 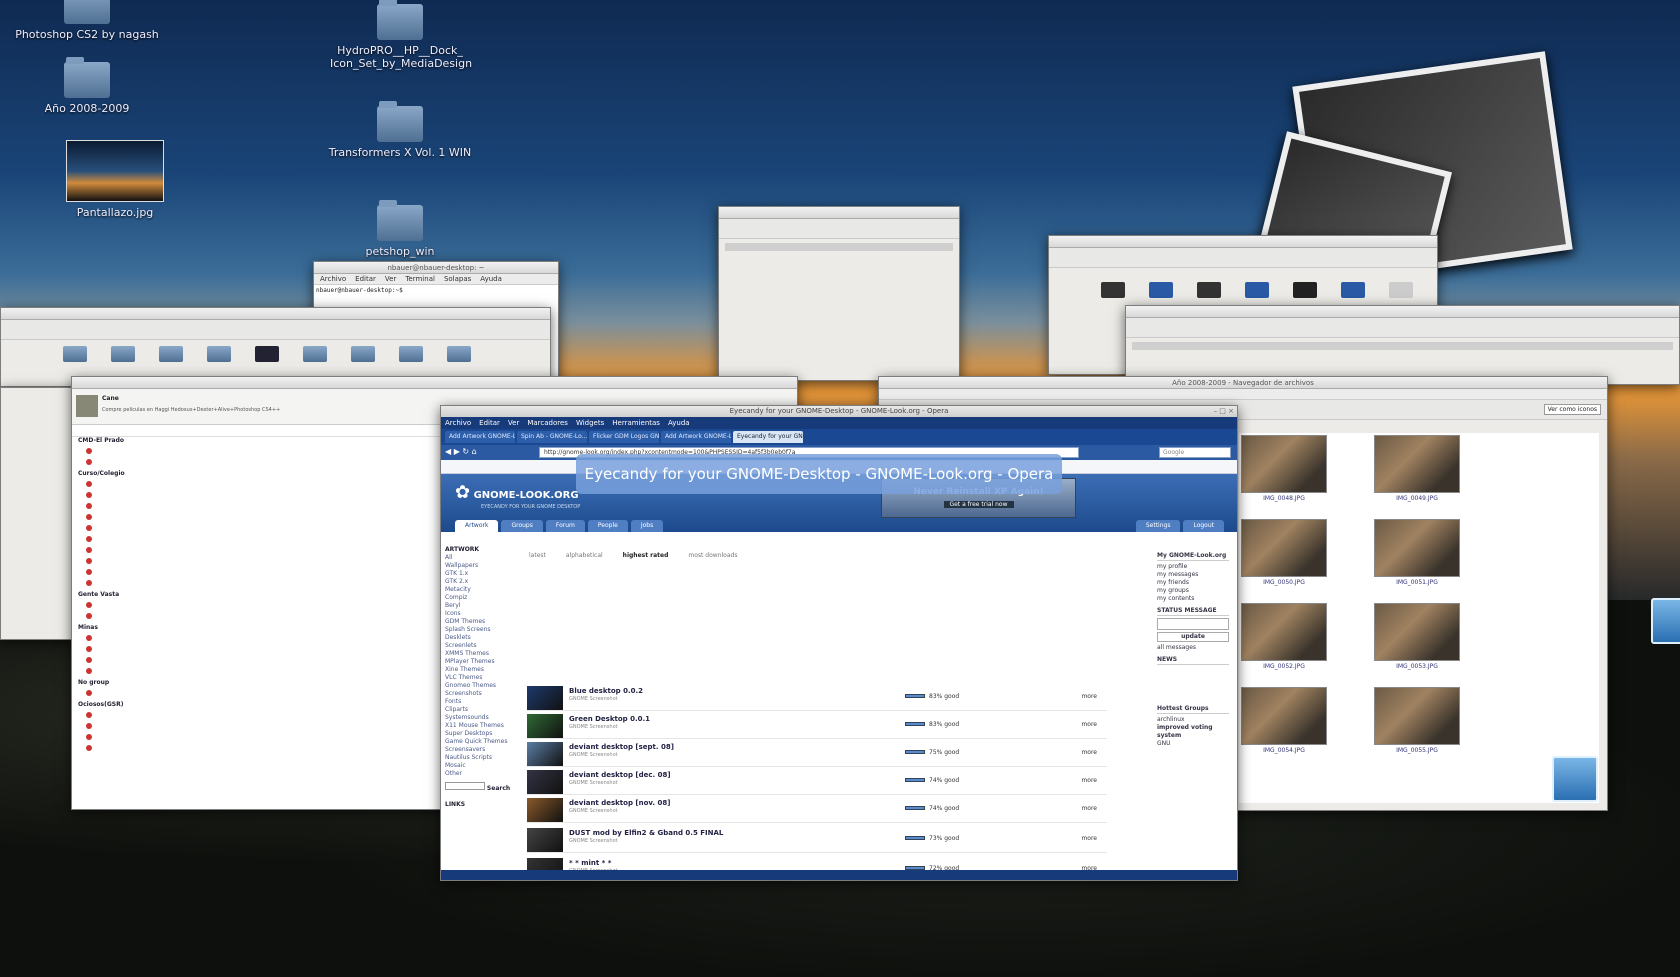 I want to click on sidebar-category: Screenshots, so click(x=480, y=694).